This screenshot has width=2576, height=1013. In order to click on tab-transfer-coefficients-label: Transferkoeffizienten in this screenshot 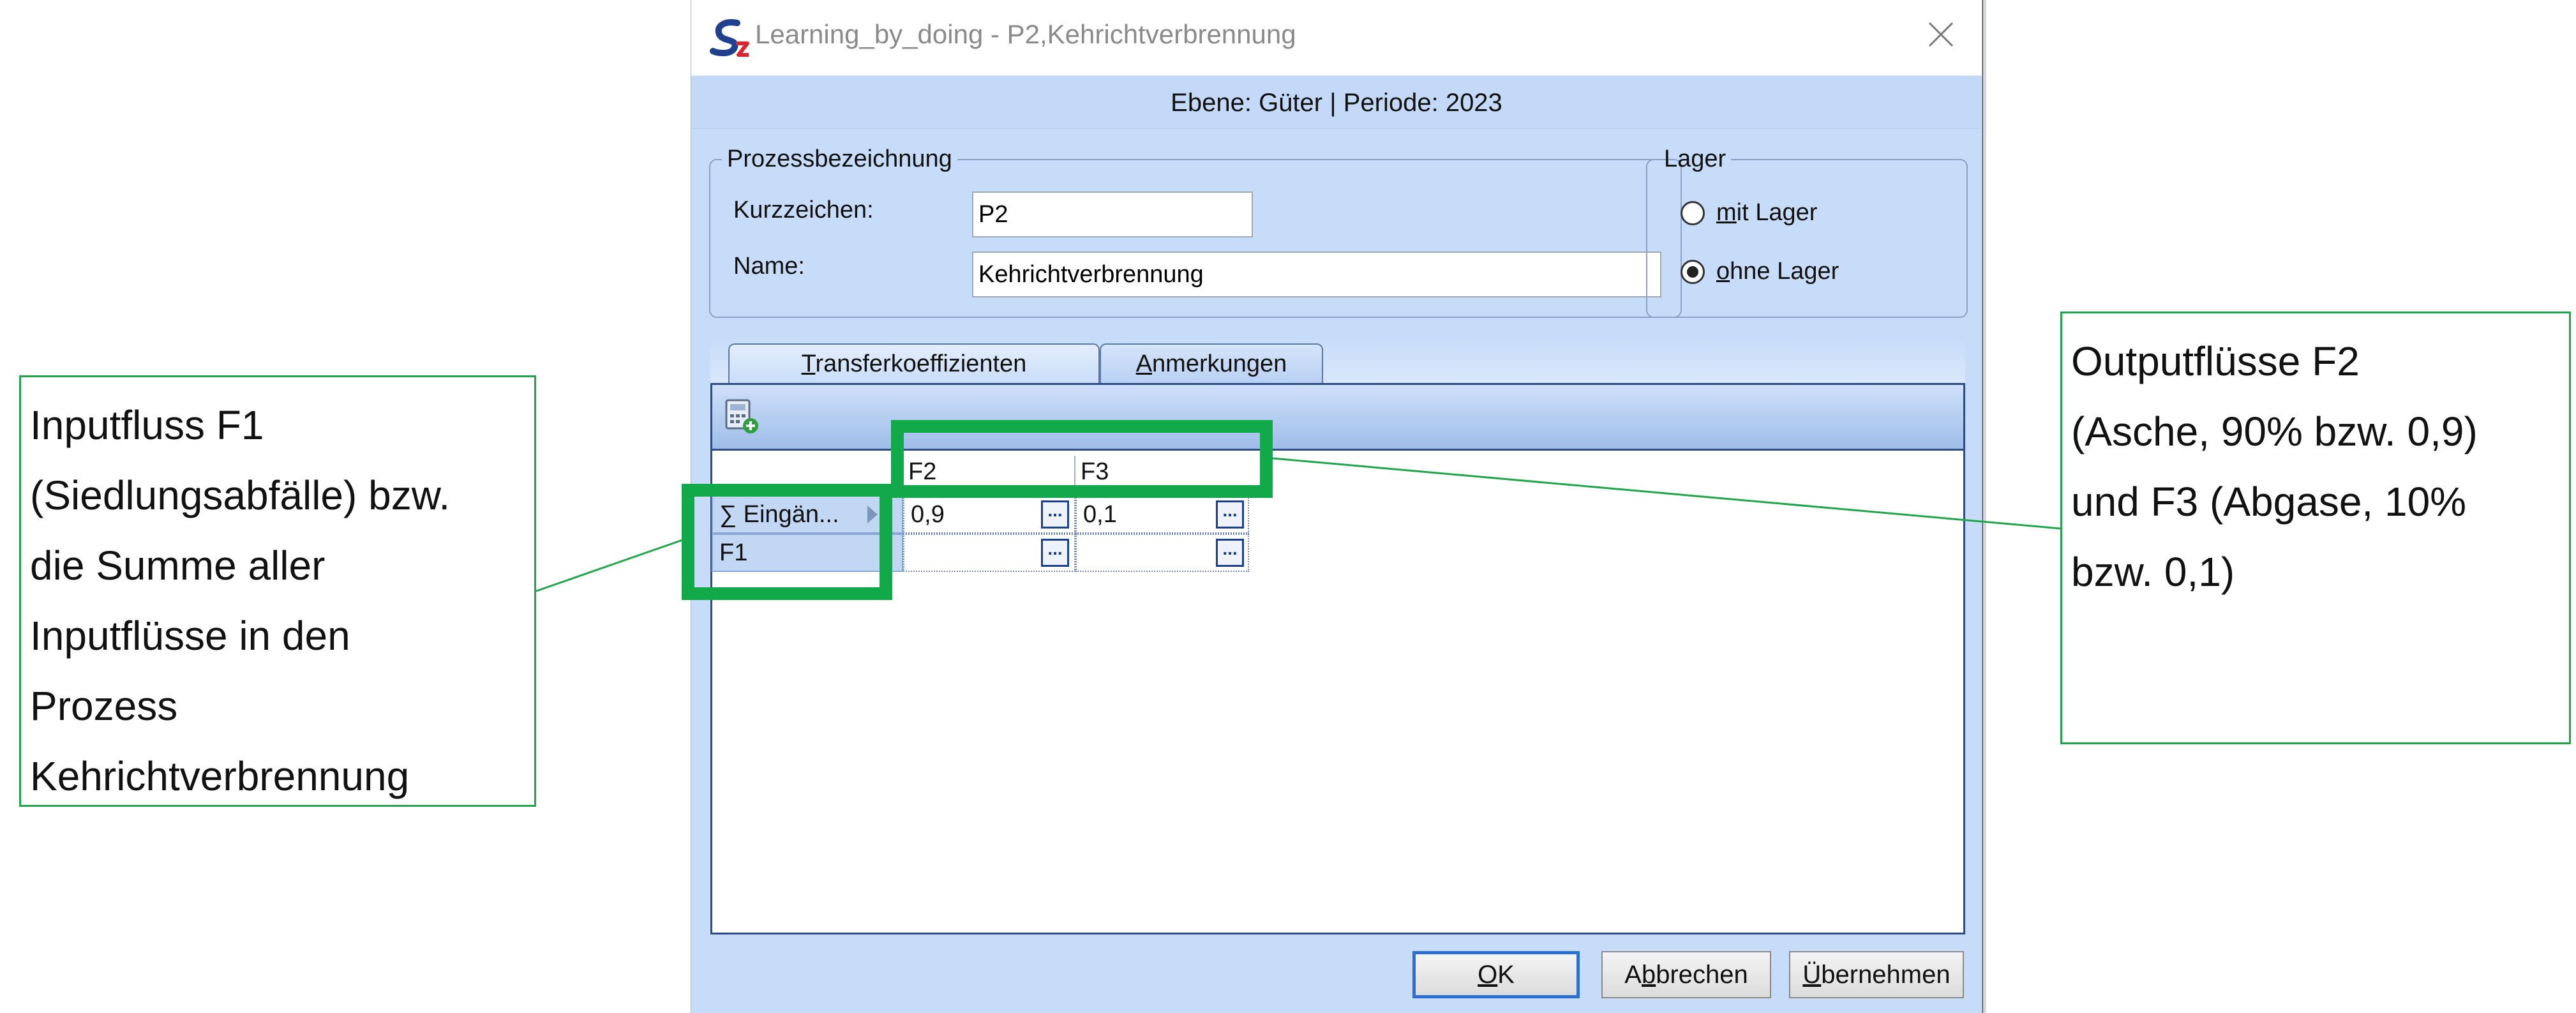, I will do `click(914, 363)`.